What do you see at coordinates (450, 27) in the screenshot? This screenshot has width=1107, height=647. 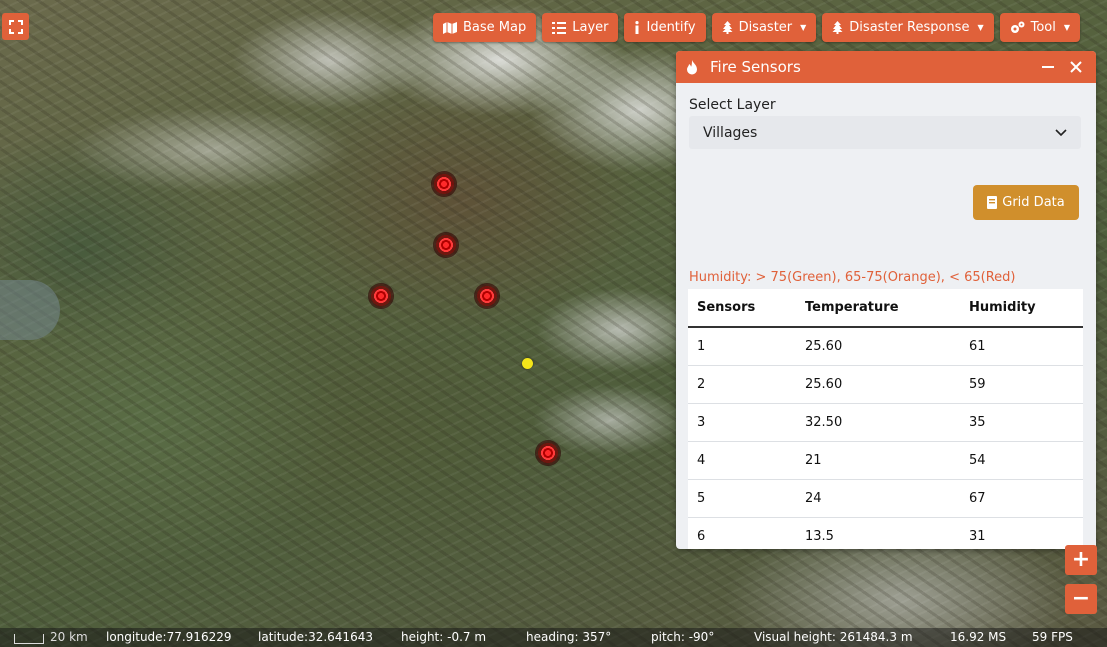 I see `map-icon` at bounding box center [450, 27].